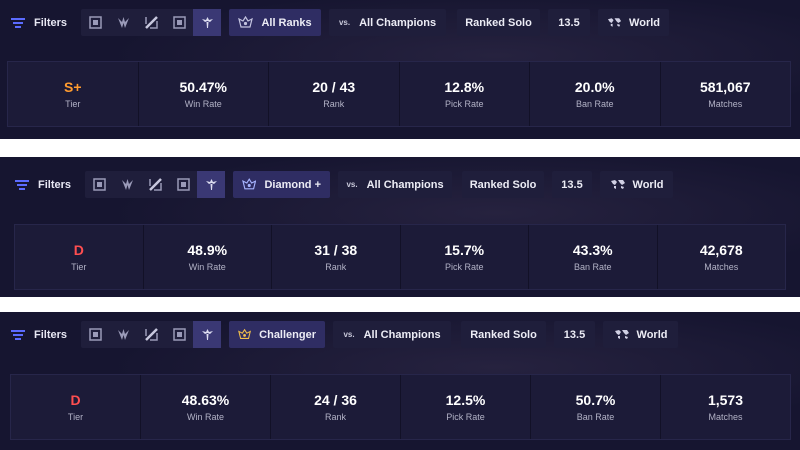  What do you see at coordinates (594, 87) in the screenshot?
I see `ban-rate-value: 20.0%` at bounding box center [594, 87].